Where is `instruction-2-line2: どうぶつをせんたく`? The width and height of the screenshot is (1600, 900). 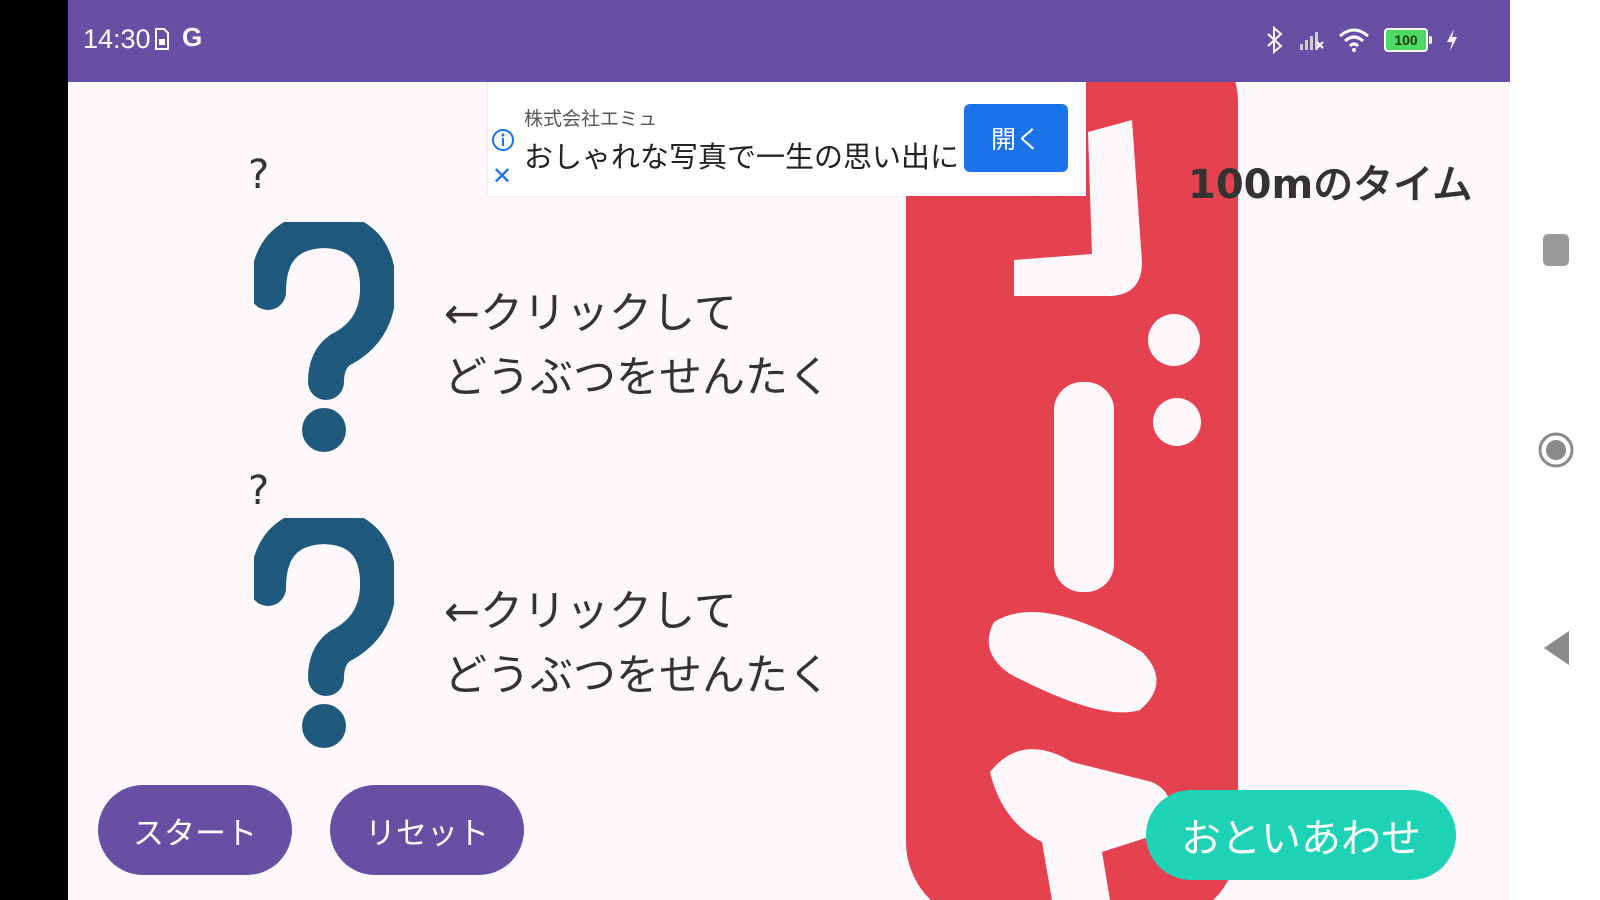
instruction-2-line2: どうぶつをせんたく is located at coordinates (637, 676).